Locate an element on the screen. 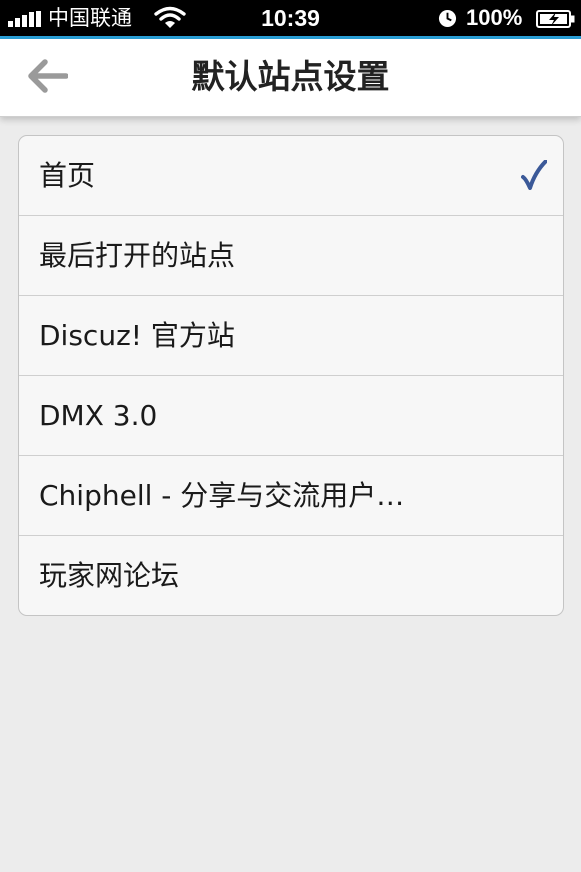 Image resolution: width=581 pixels, height=872 pixels. navigation-bar: 默认站点设置 is located at coordinates (290, 78).